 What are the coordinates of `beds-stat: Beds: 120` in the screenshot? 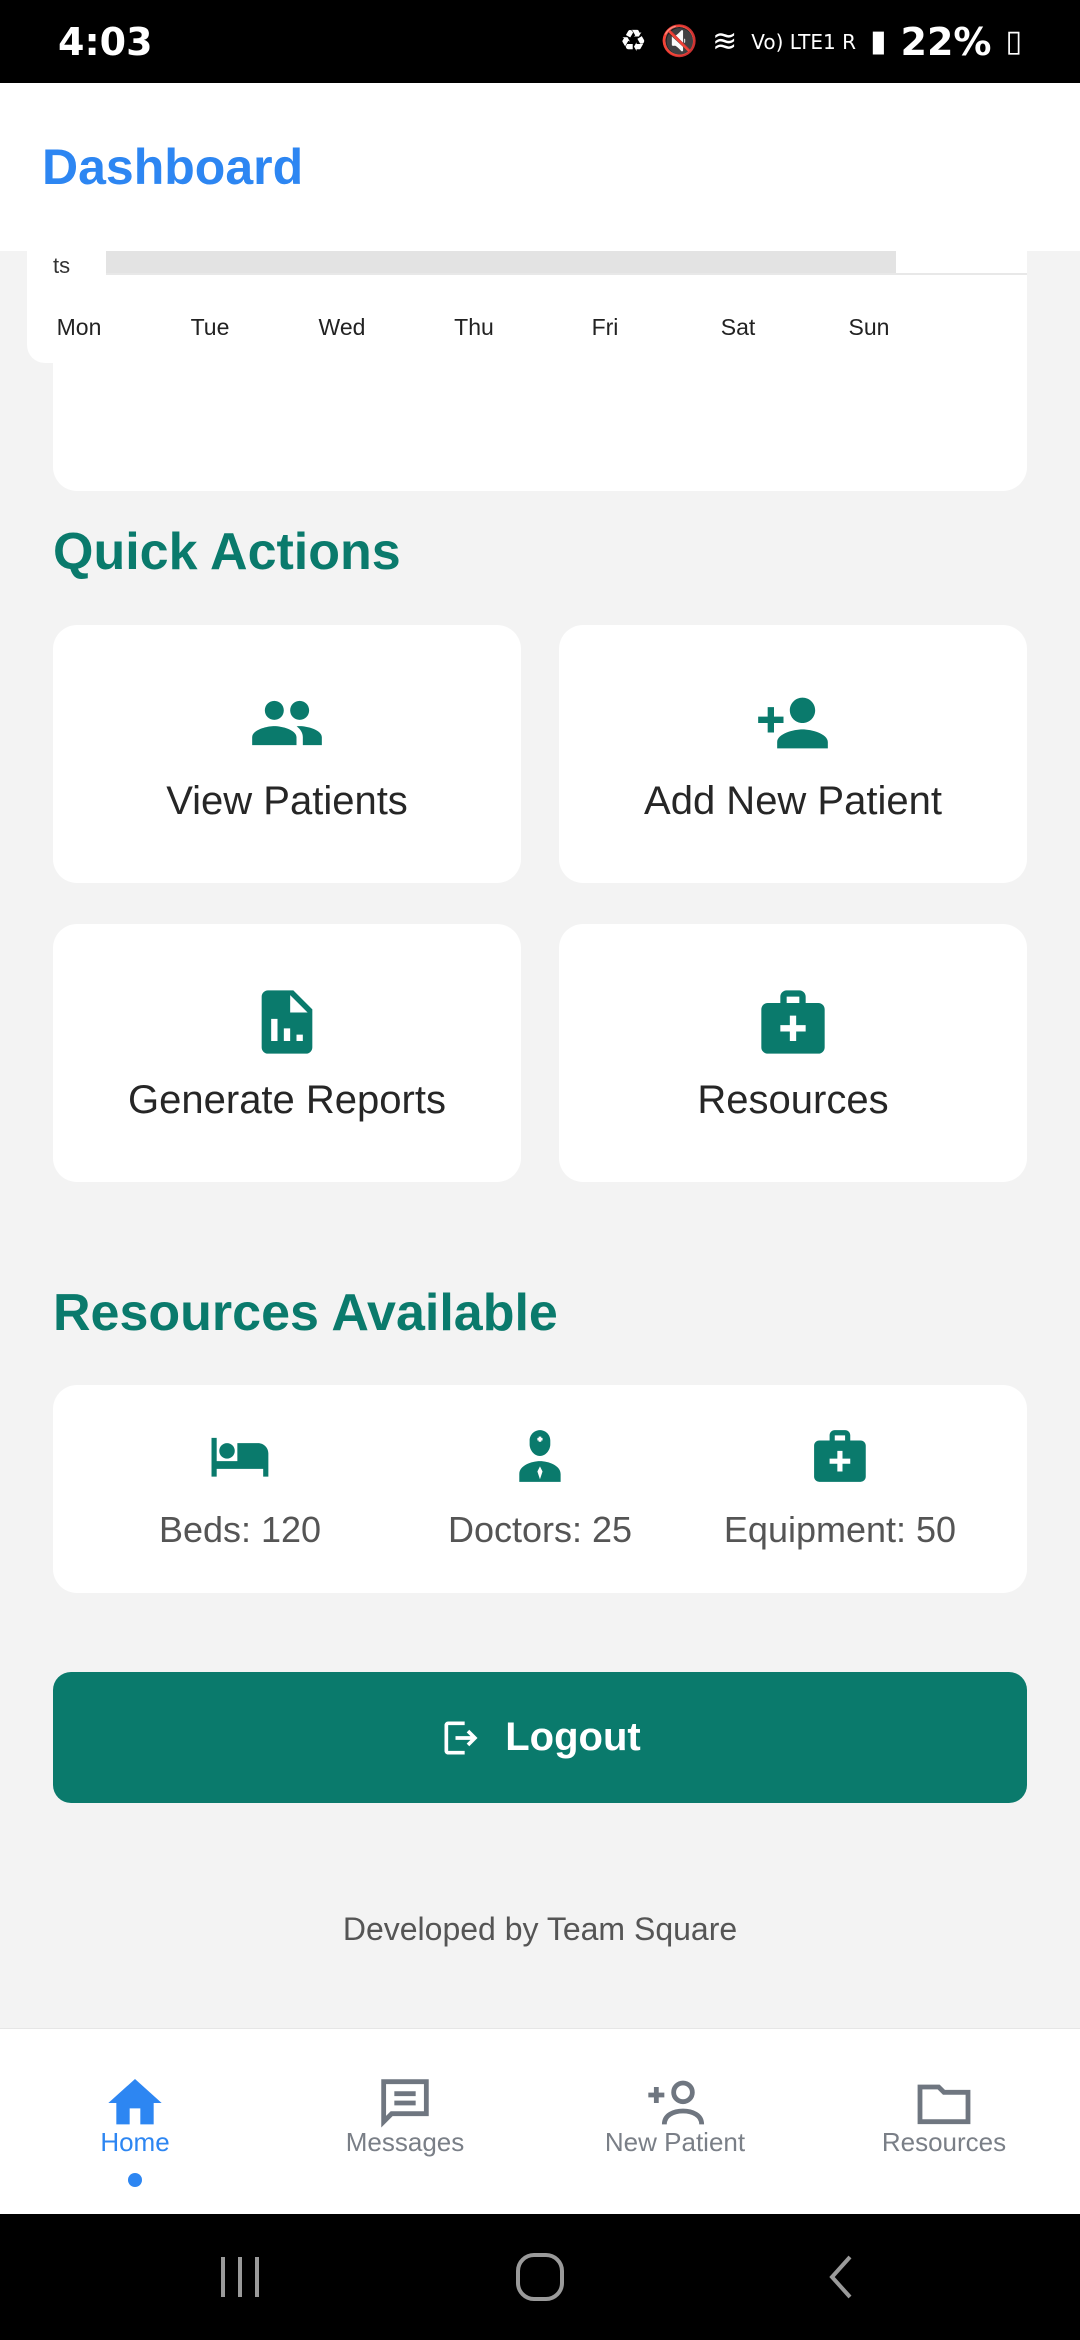 It's located at (240, 1488).